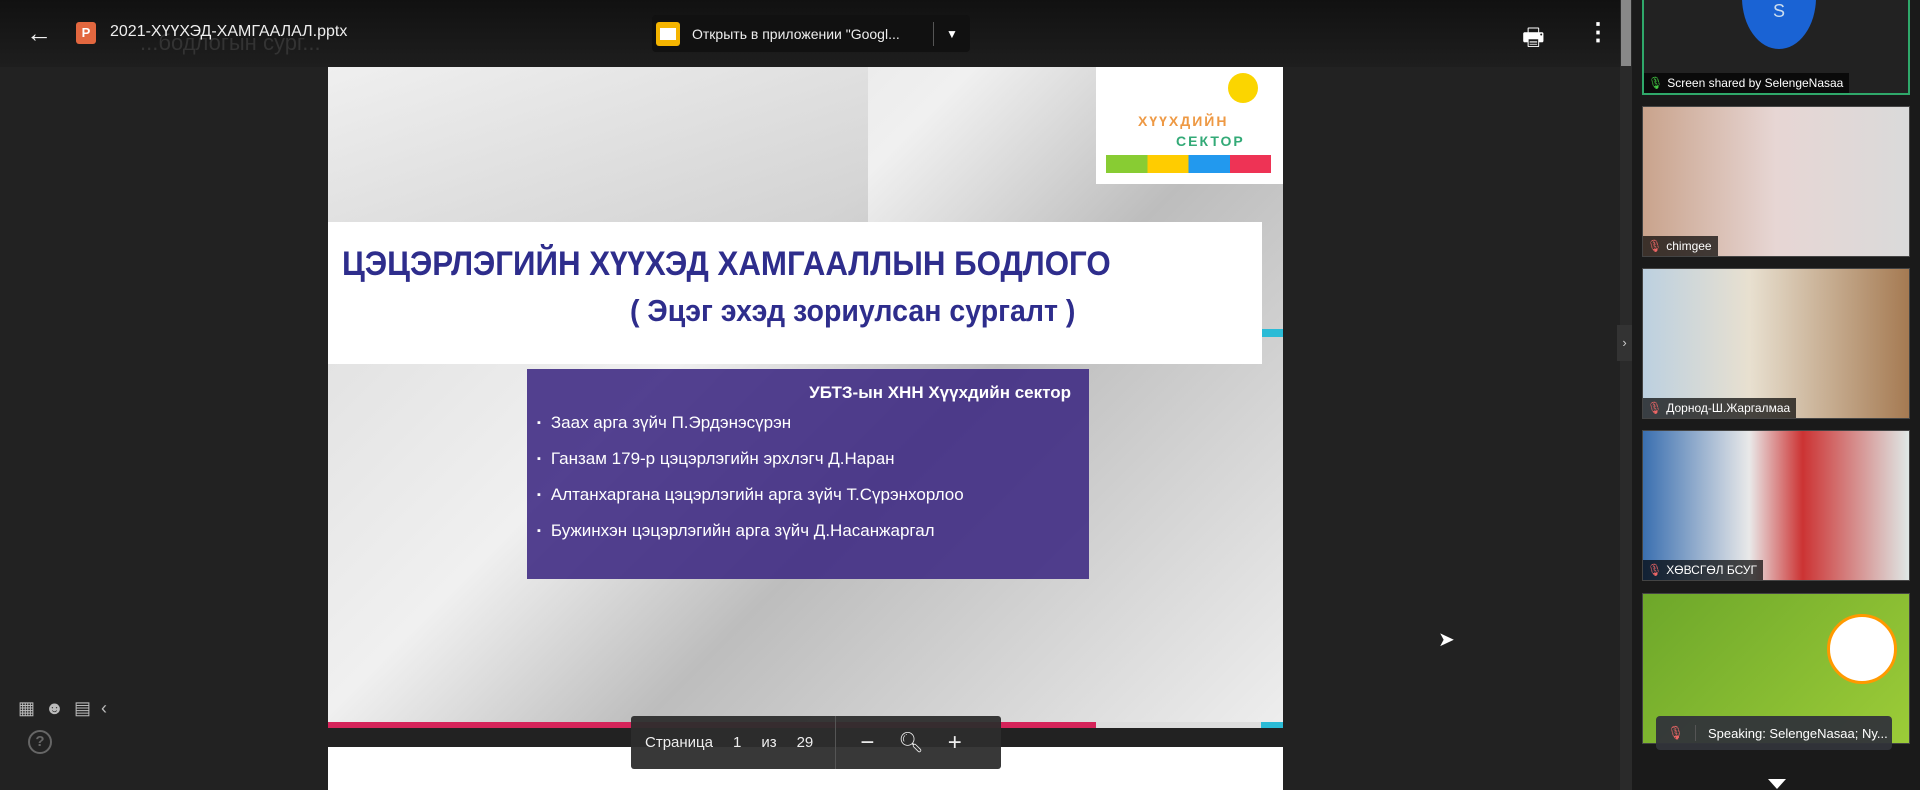  Describe the element at coordinates (679, 742) in the screenshot. I see `page-label: Страница` at that location.